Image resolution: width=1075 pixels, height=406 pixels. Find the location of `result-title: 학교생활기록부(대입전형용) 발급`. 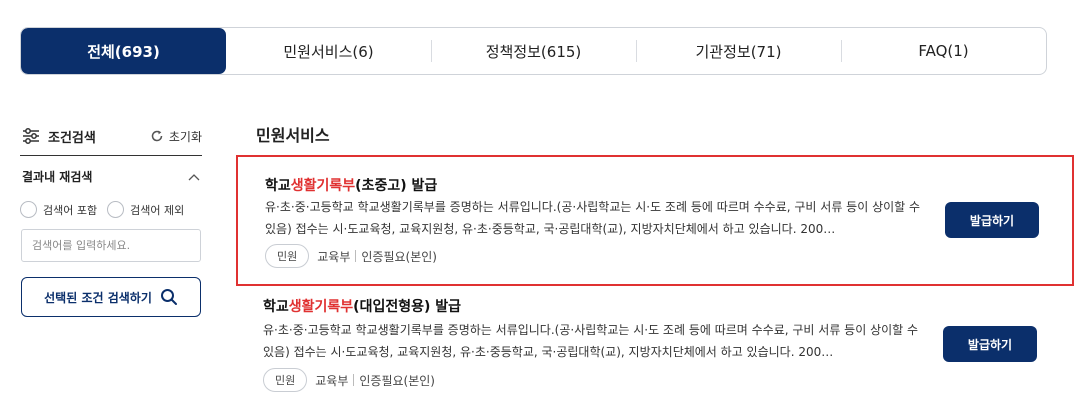

result-title: 학교생활기록부(대입전형용) 발급 is located at coordinates (362, 306).